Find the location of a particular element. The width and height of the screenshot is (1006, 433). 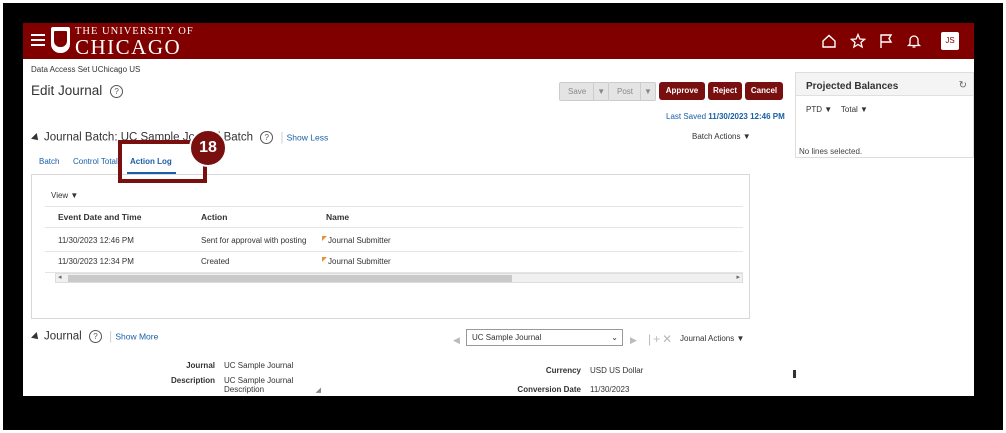

tab-batch: Batch is located at coordinates (49, 161).